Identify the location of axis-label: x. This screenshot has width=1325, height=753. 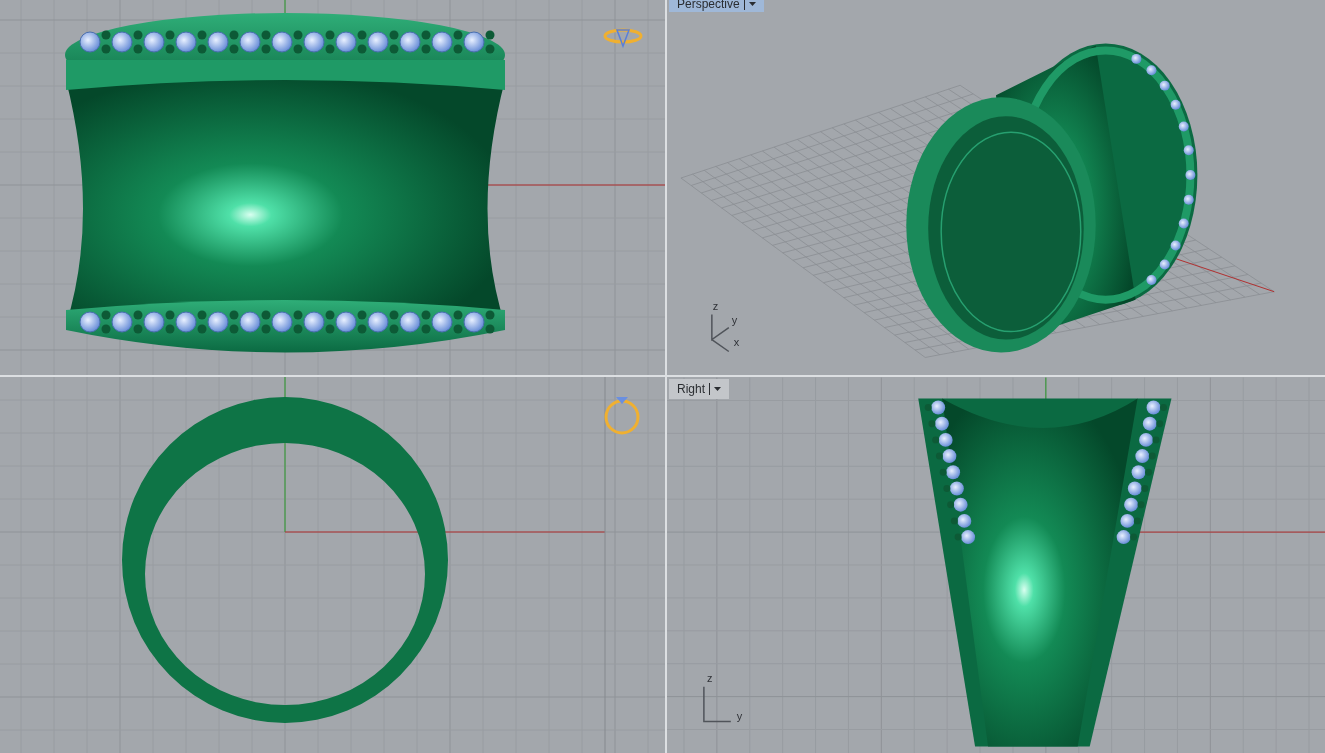
(736, 341).